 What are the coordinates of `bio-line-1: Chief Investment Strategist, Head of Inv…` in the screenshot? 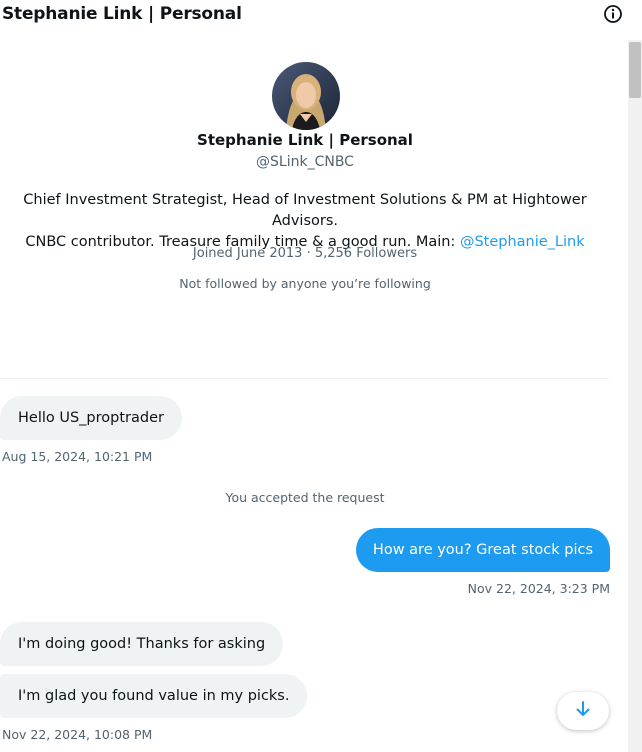 It's located at (305, 210).